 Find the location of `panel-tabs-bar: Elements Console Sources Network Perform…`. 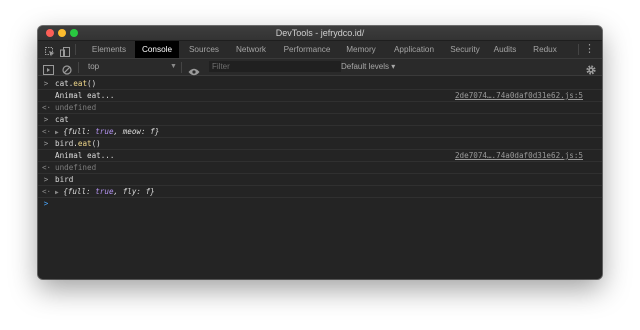

panel-tabs-bar: Elements Console Sources Network Perform… is located at coordinates (320, 50).